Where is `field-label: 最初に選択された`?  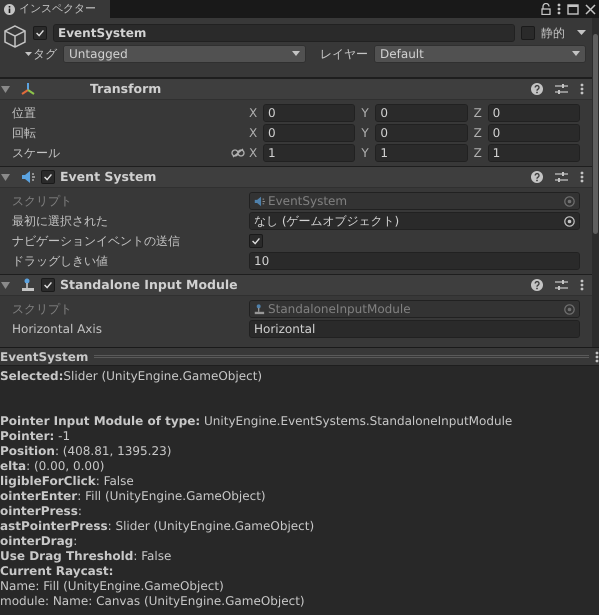 field-label: 最初に選択された is located at coordinates (60, 221).